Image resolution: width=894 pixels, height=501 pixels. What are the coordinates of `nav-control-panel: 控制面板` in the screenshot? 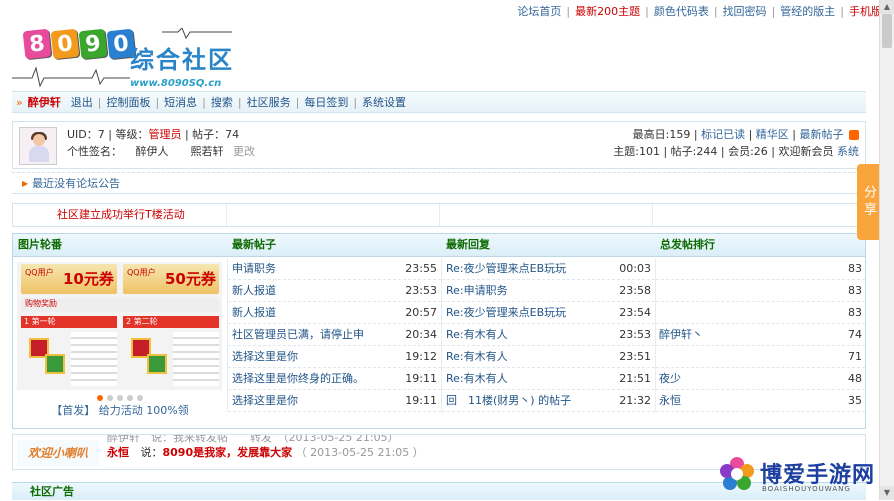 It's located at (128, 102).